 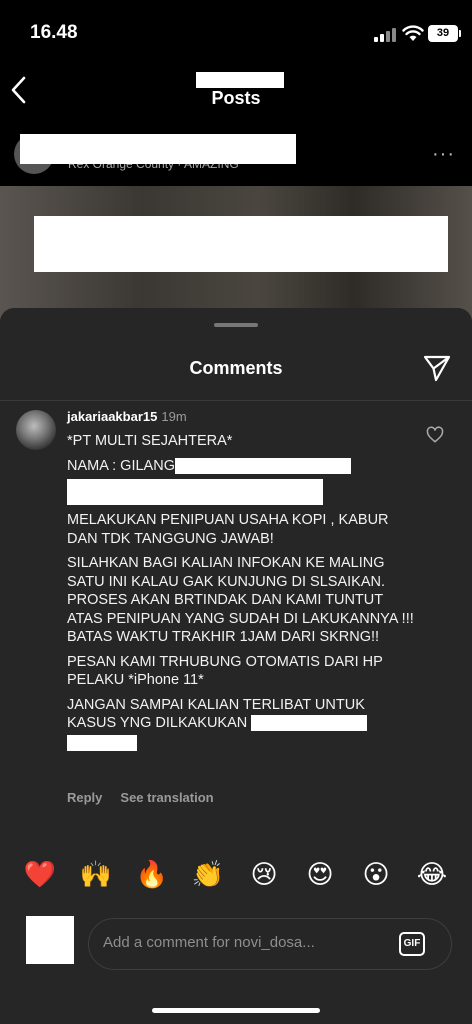 I want to click on more-options-icon: ···, so click(x=445, y=154).